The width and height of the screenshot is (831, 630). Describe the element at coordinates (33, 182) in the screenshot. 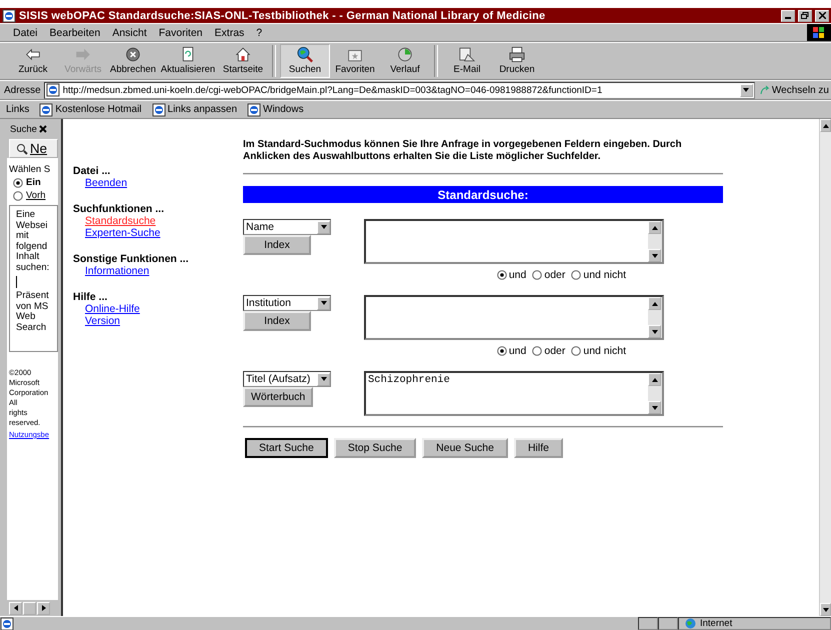

I see `option-label: Ein` at that location.